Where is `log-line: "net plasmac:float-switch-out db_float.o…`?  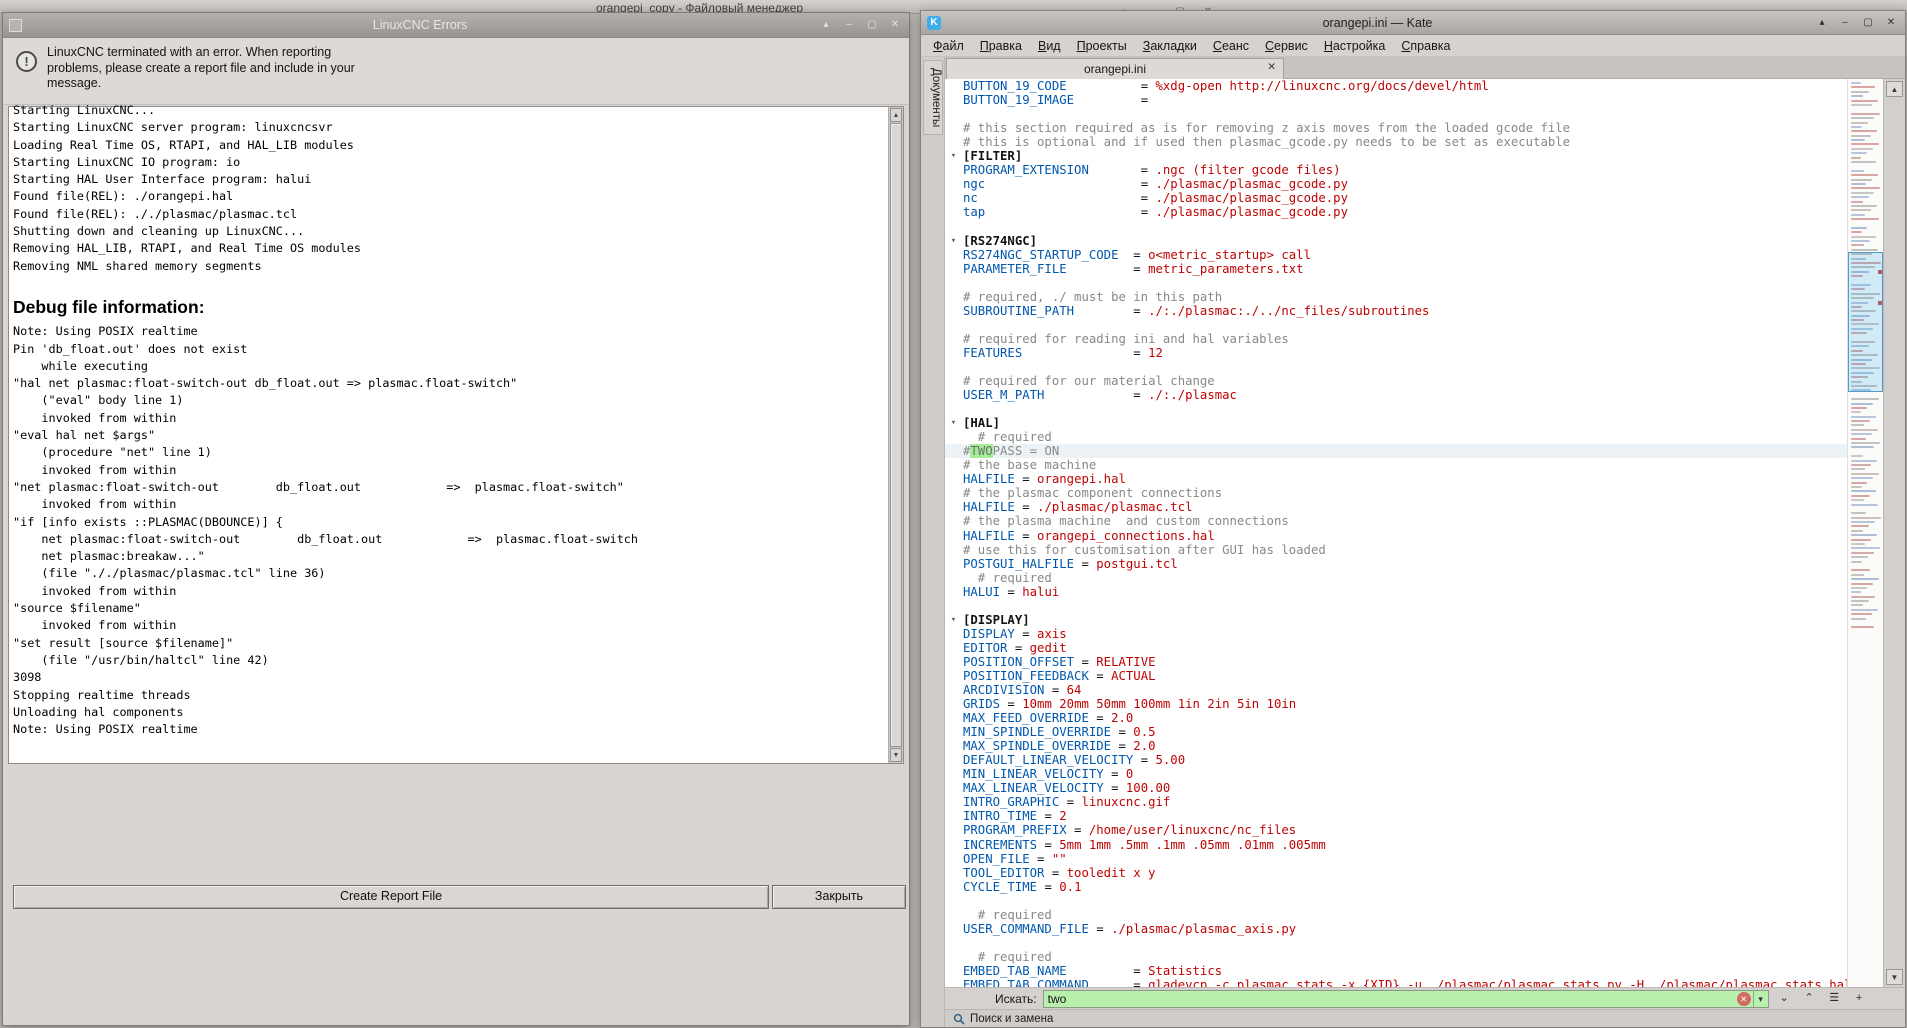 log-line: "net plasmac:float-switch-out db_float.o… is located at coordinates (318, 486).